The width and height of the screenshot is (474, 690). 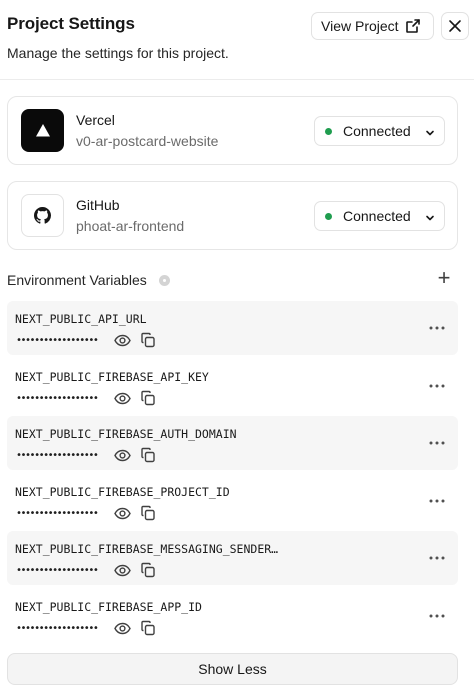 What do you see at coordinates (98, 205) in the screenshot?
I see `integration-name: GitHub` at bounding box center [98, 205].